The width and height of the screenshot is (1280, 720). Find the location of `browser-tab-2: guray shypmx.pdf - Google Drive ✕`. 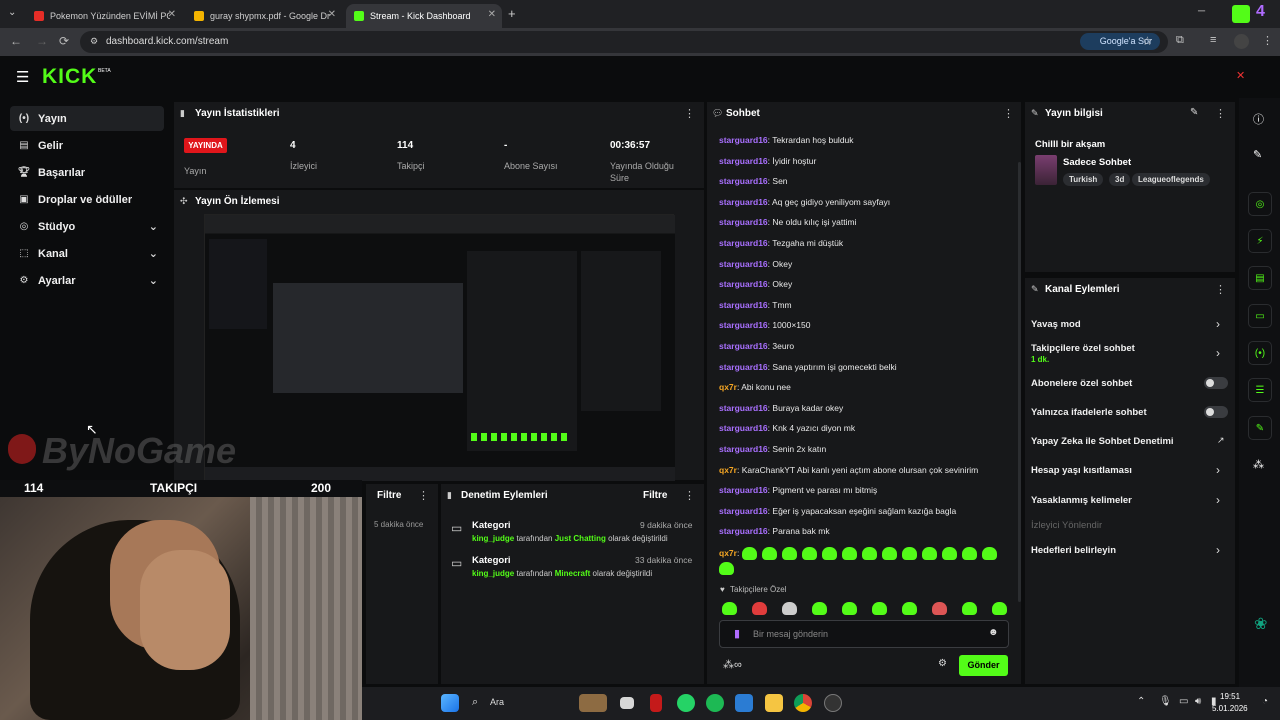

browser-tab-2: guray shypmx.pdf - Google Drive ✕ is located at coordinates (264, 16).